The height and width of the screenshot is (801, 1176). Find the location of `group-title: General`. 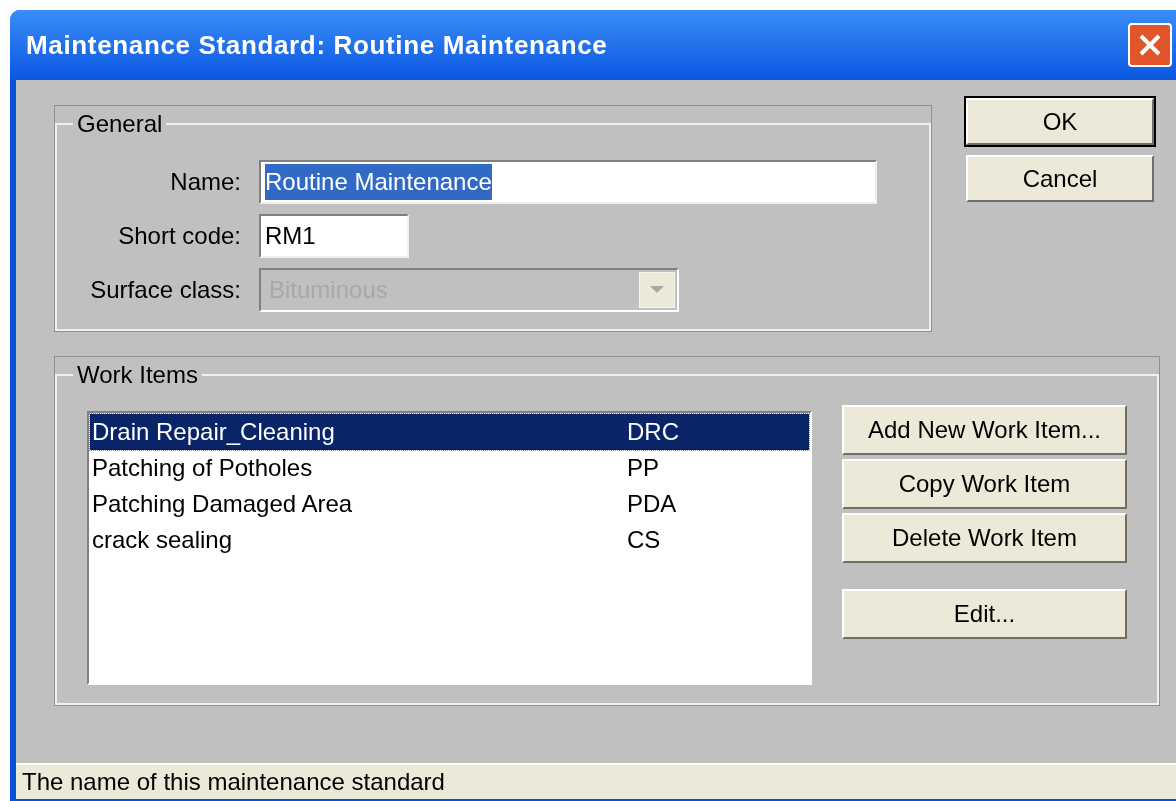

group-title: General is located at coordinates (120, 124).